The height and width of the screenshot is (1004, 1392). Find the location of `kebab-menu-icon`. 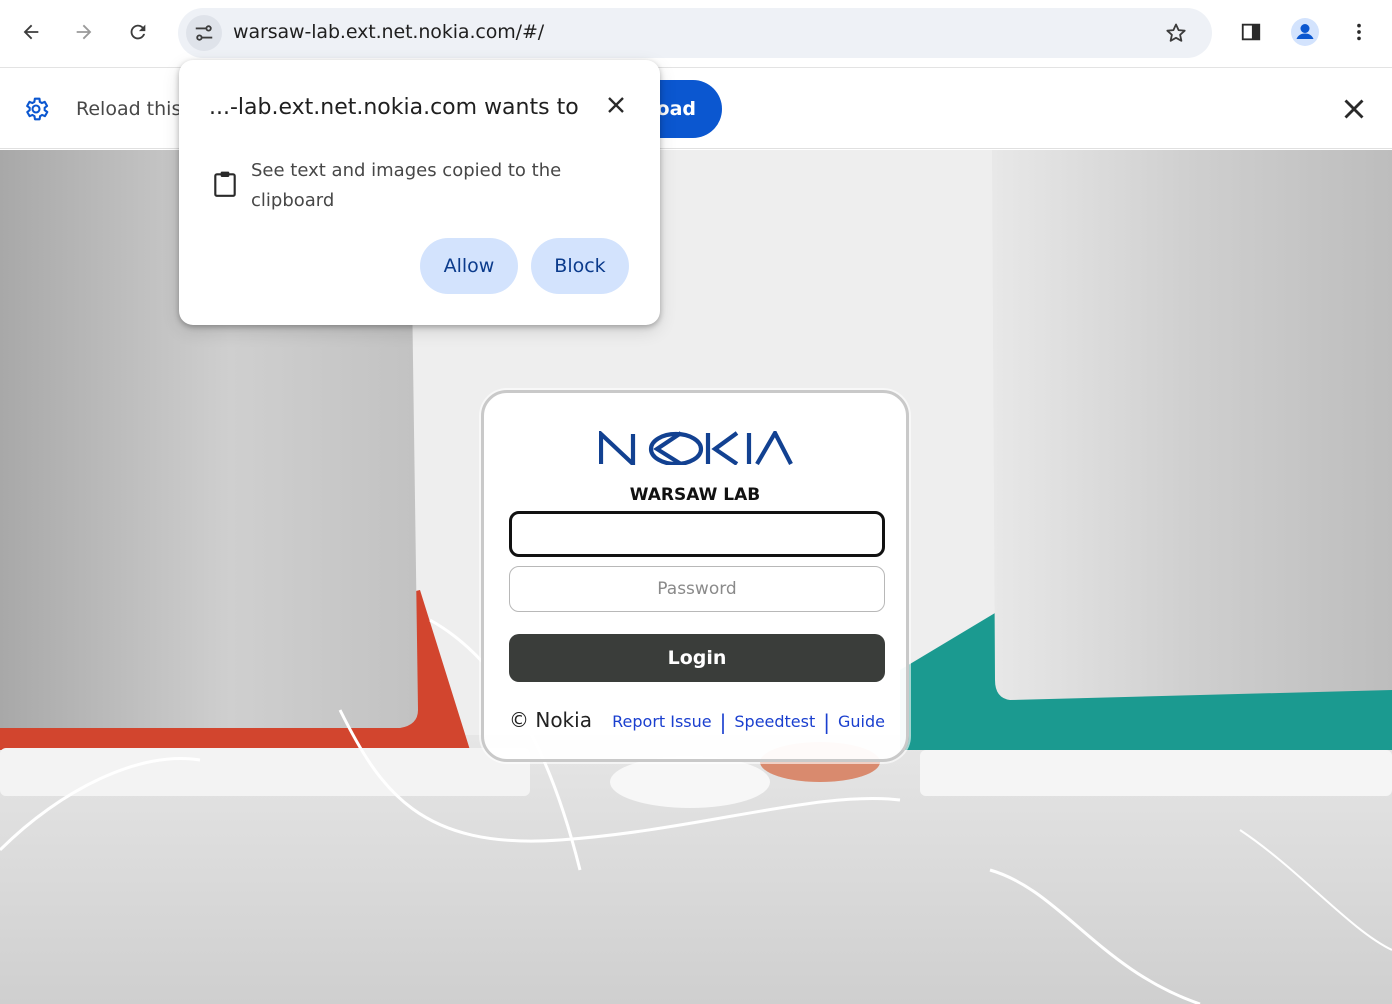

kebab-menu-icon is located at coordinates (1359, 32).